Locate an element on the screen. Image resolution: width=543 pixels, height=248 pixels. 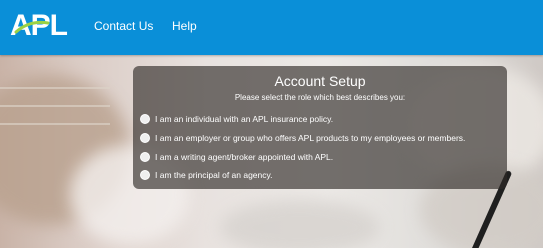
account-setup-title: Account Setup is located at coordinates (320, 81).